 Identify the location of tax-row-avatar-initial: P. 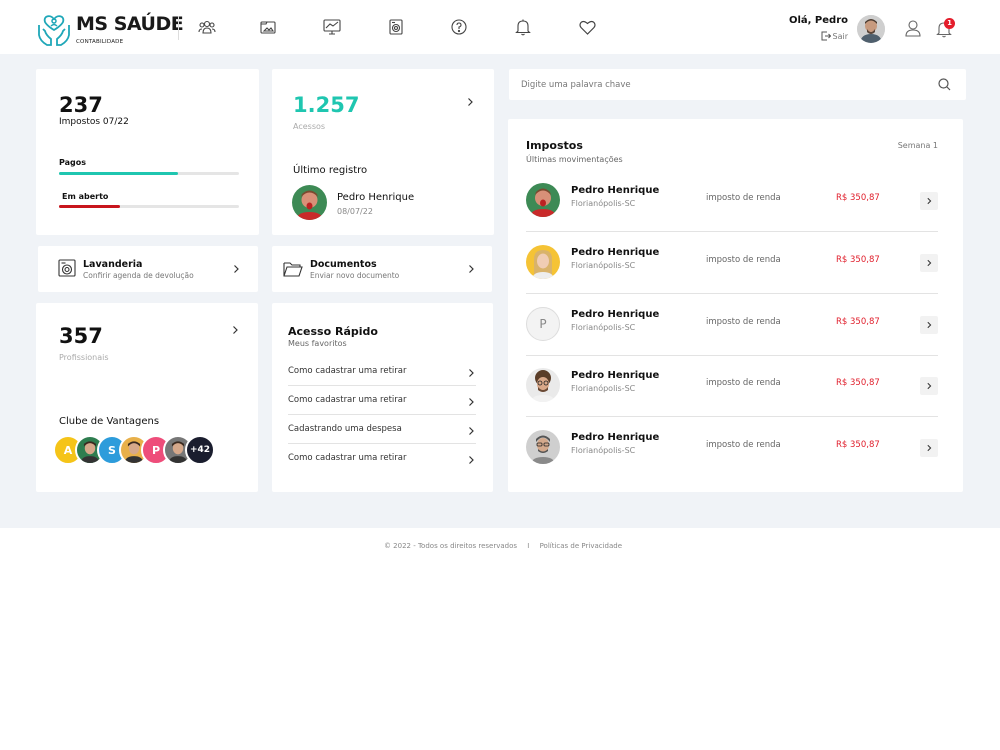
(543, 324).